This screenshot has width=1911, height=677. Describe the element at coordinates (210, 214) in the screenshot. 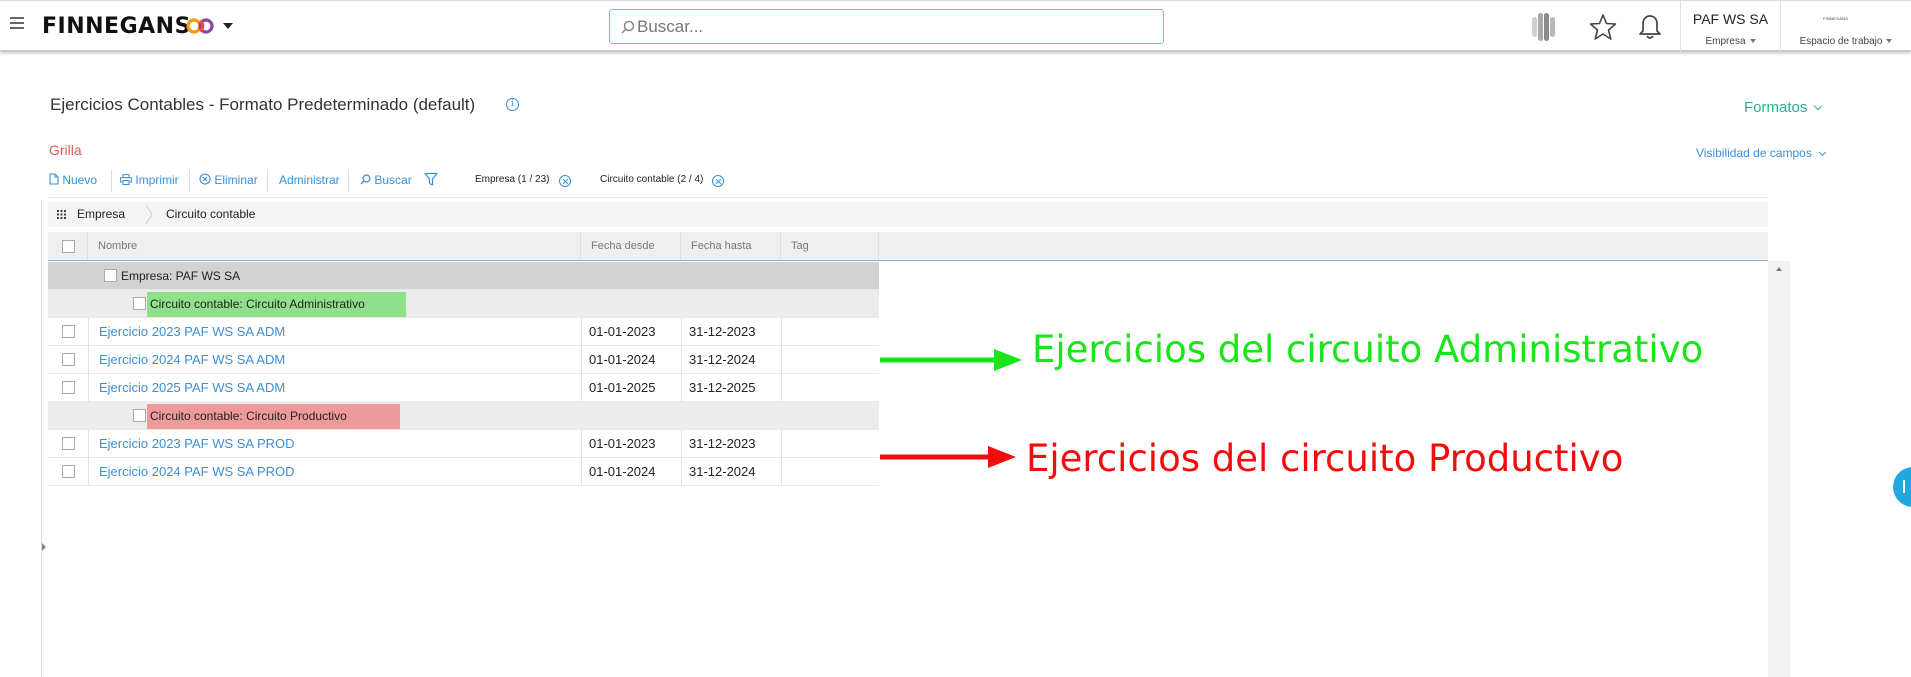

I see `group-level-circuit: Circuito contable` at that location.